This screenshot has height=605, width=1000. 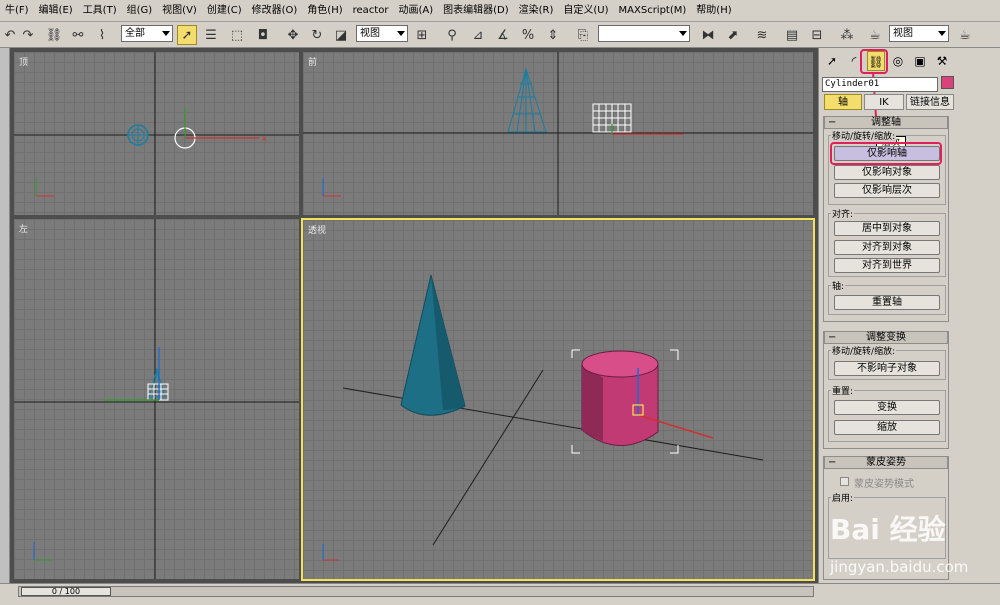 I want to click on viewport-front: 前, so click(x=558, y=133).